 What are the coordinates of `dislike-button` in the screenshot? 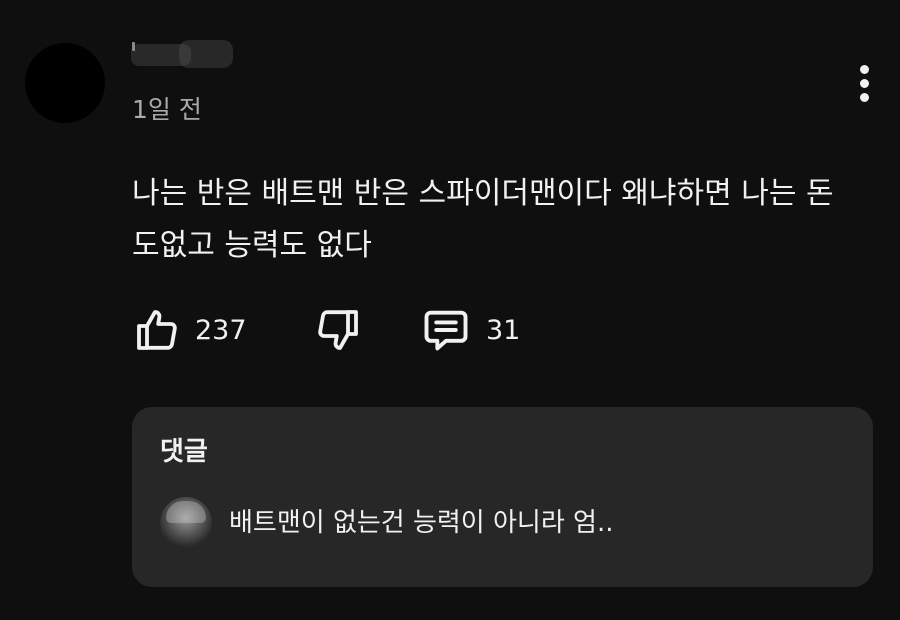 It's located at (338, 330).